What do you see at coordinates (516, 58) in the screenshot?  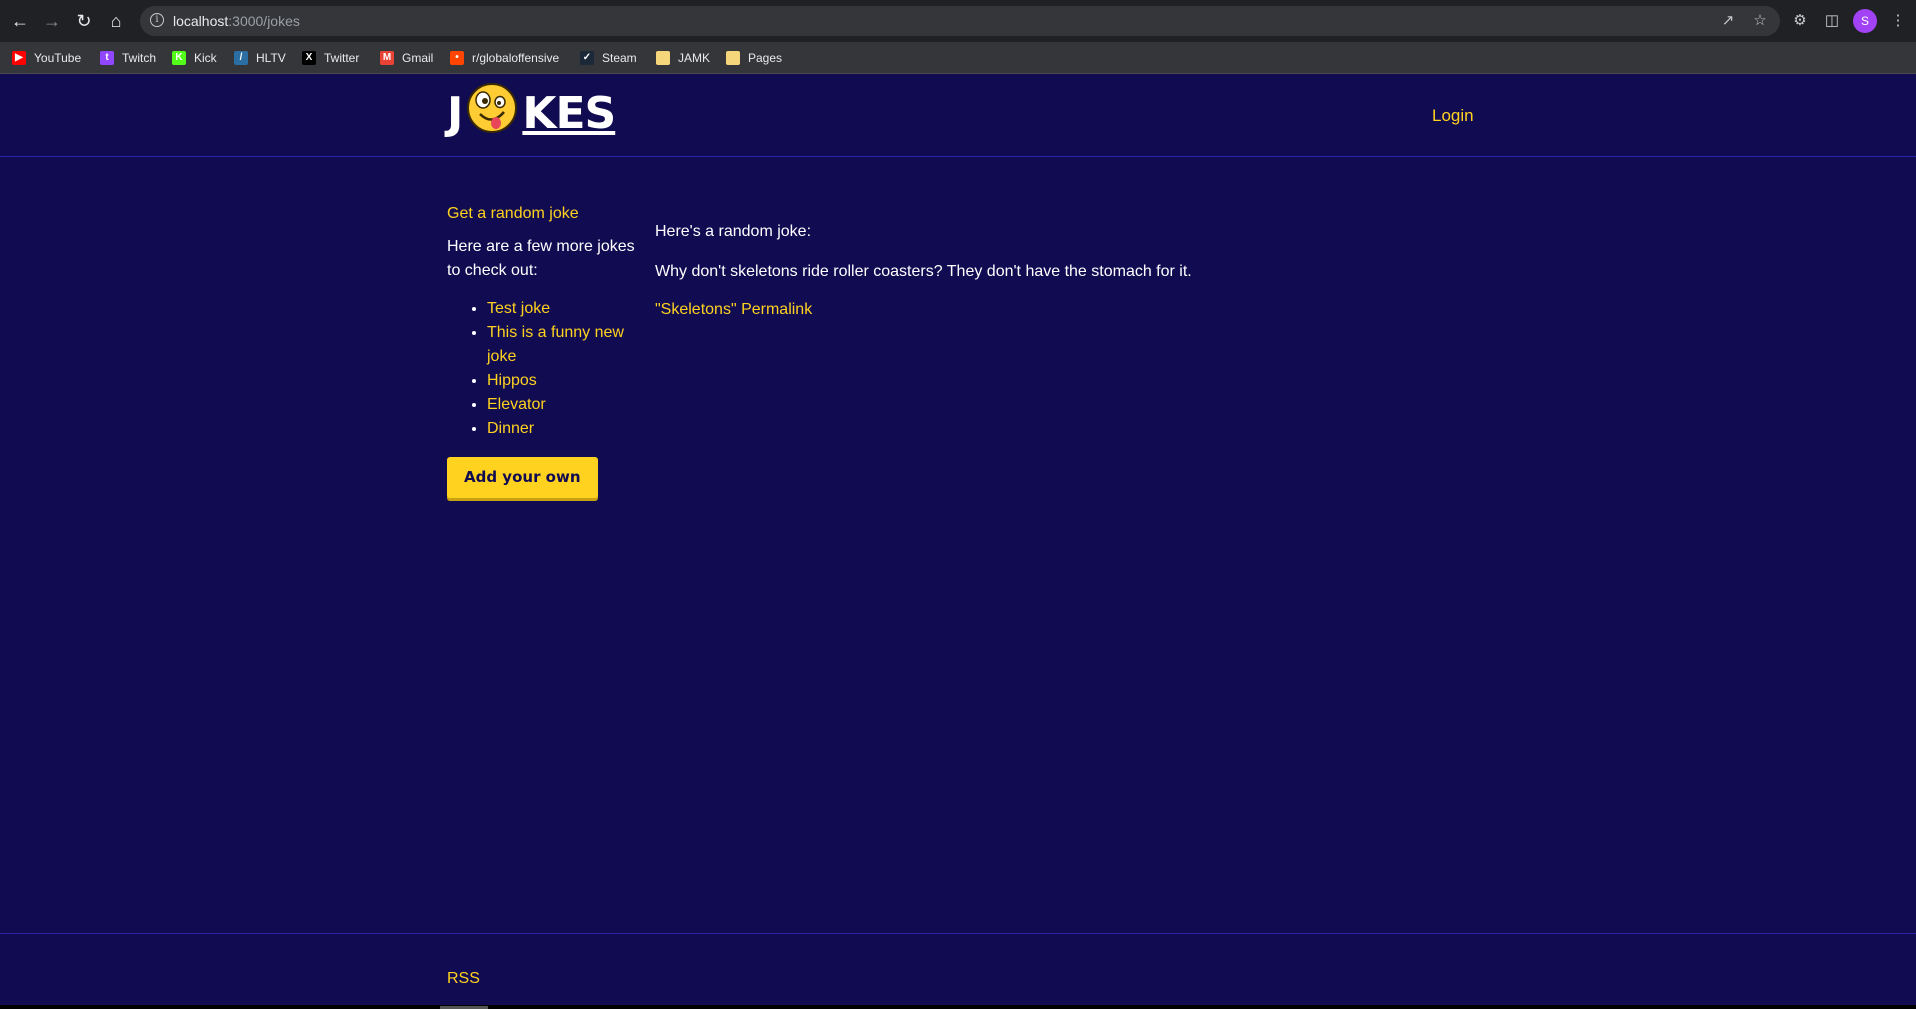 I see `bookmark-label: r/globaloffensive` at bounding box center [516, 58].